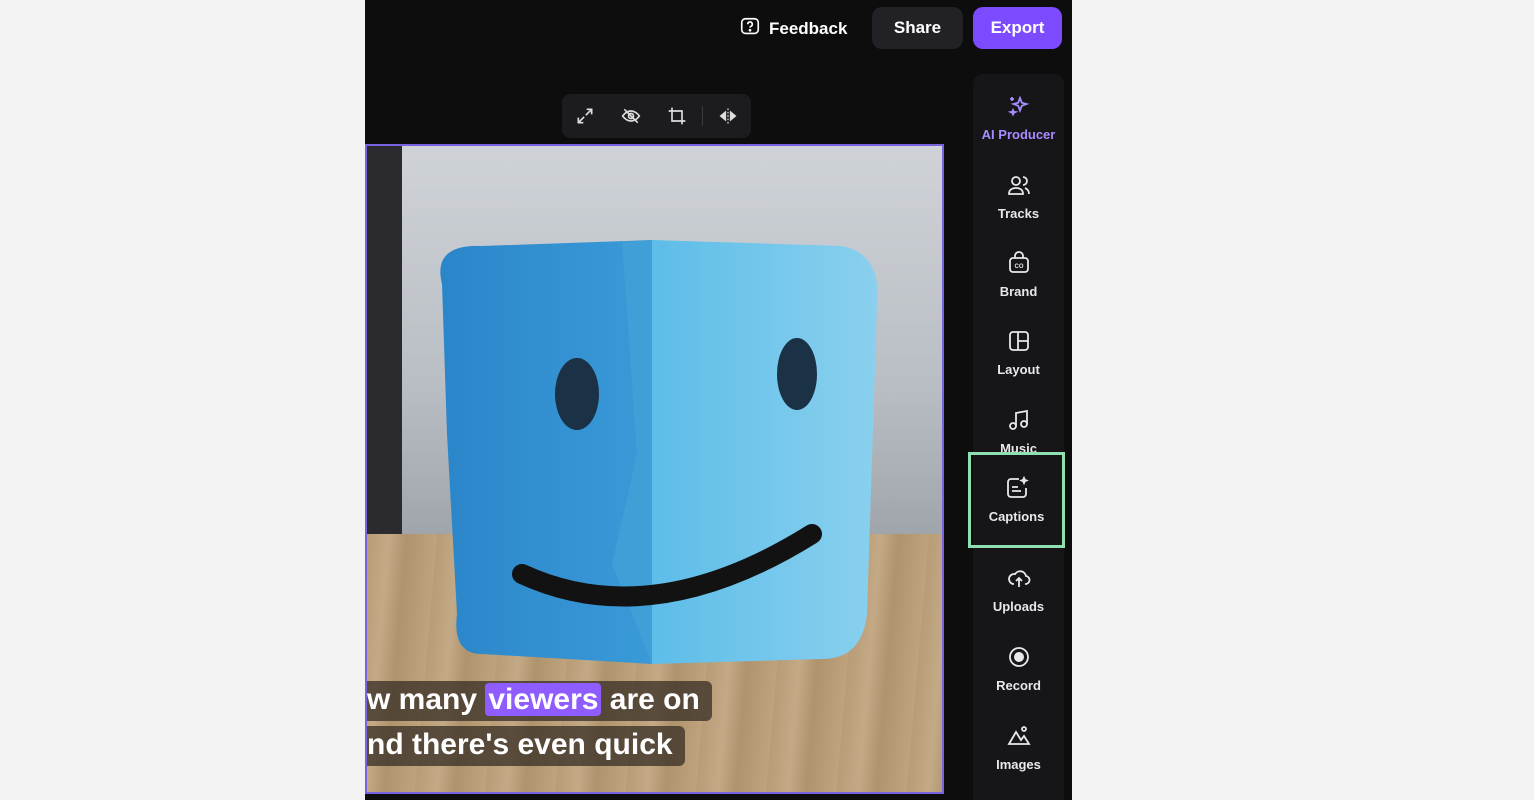 This screenshot has height=800, width=1534. I want to click on sidebar-item-captions: Captions, so click(1016, 500).